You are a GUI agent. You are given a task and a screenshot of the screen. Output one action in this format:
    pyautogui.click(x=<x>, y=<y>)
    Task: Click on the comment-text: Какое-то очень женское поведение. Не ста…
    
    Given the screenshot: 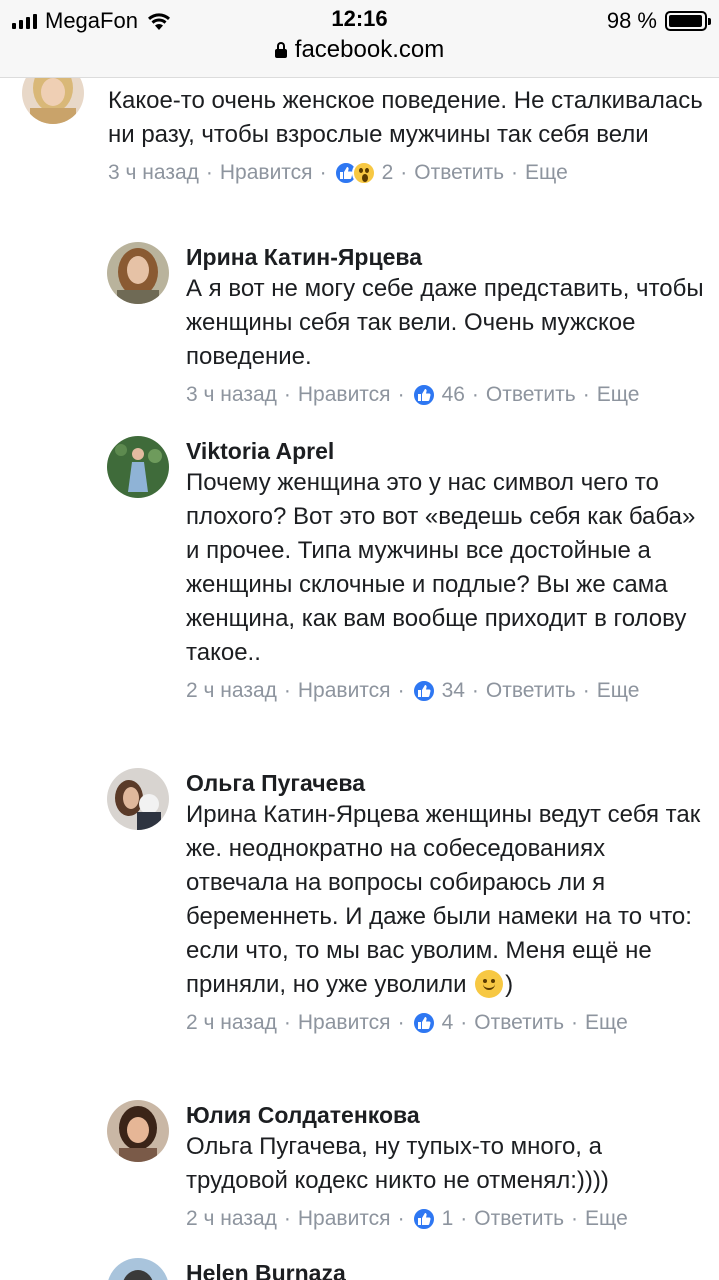 What is the action you would take?
    pyautogui.click(x=405, y=117)
    